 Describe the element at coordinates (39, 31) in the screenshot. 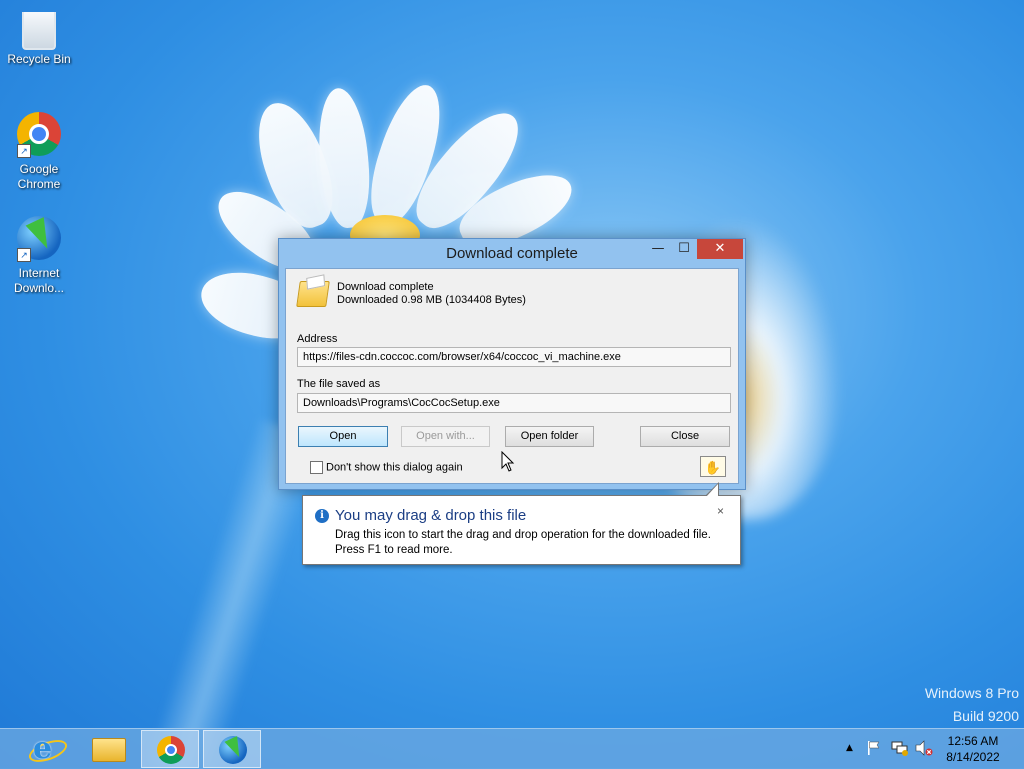

I see `recycle-bin-icon` at that location.